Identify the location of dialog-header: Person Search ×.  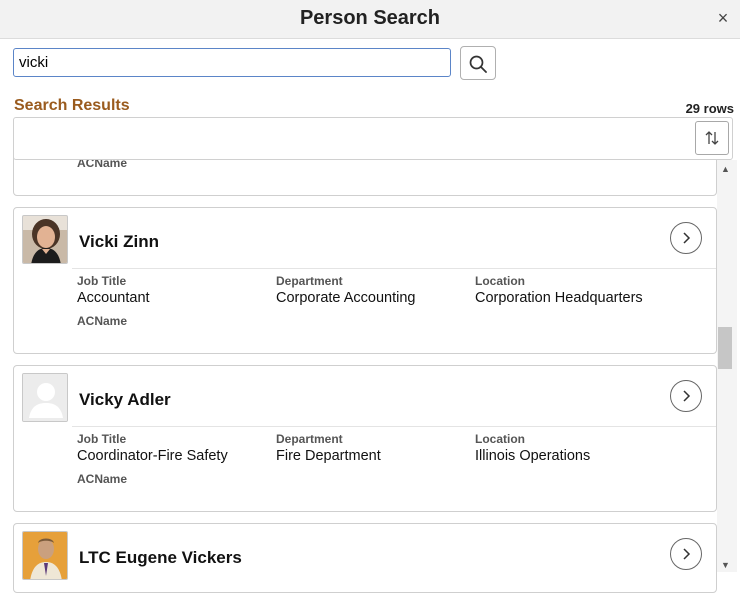
(370, 19).